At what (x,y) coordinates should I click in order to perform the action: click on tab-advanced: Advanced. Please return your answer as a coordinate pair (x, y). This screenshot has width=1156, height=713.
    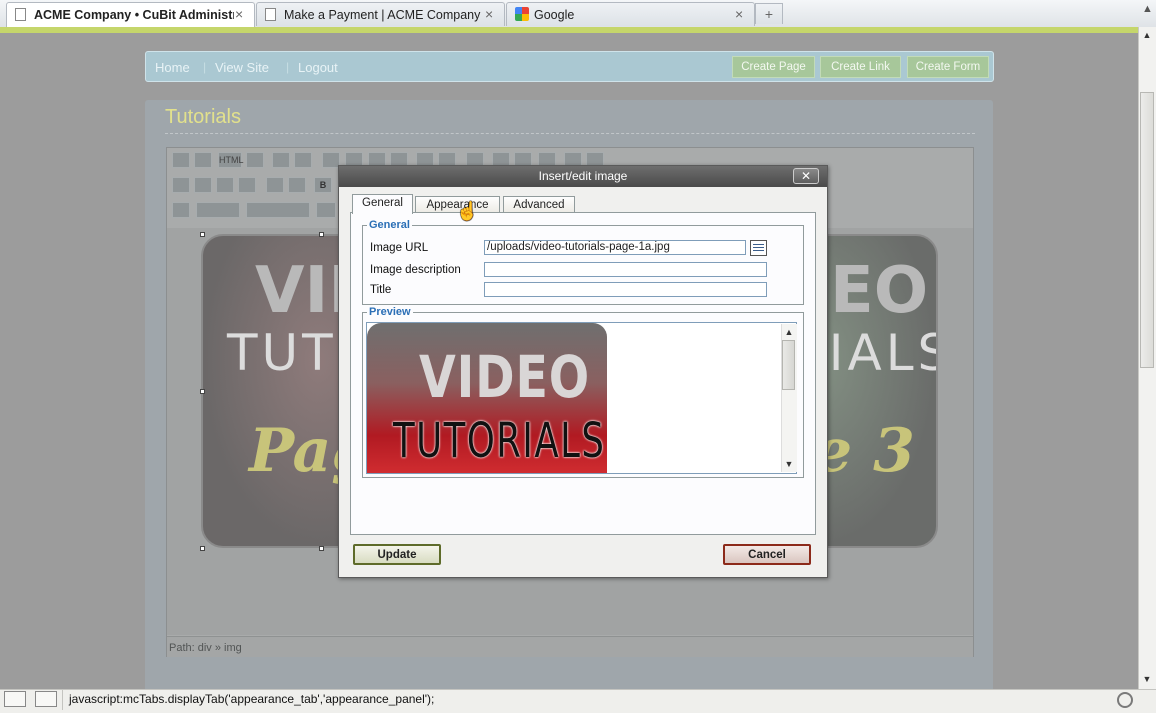
    Looking at the image, I should click on (539, 204).